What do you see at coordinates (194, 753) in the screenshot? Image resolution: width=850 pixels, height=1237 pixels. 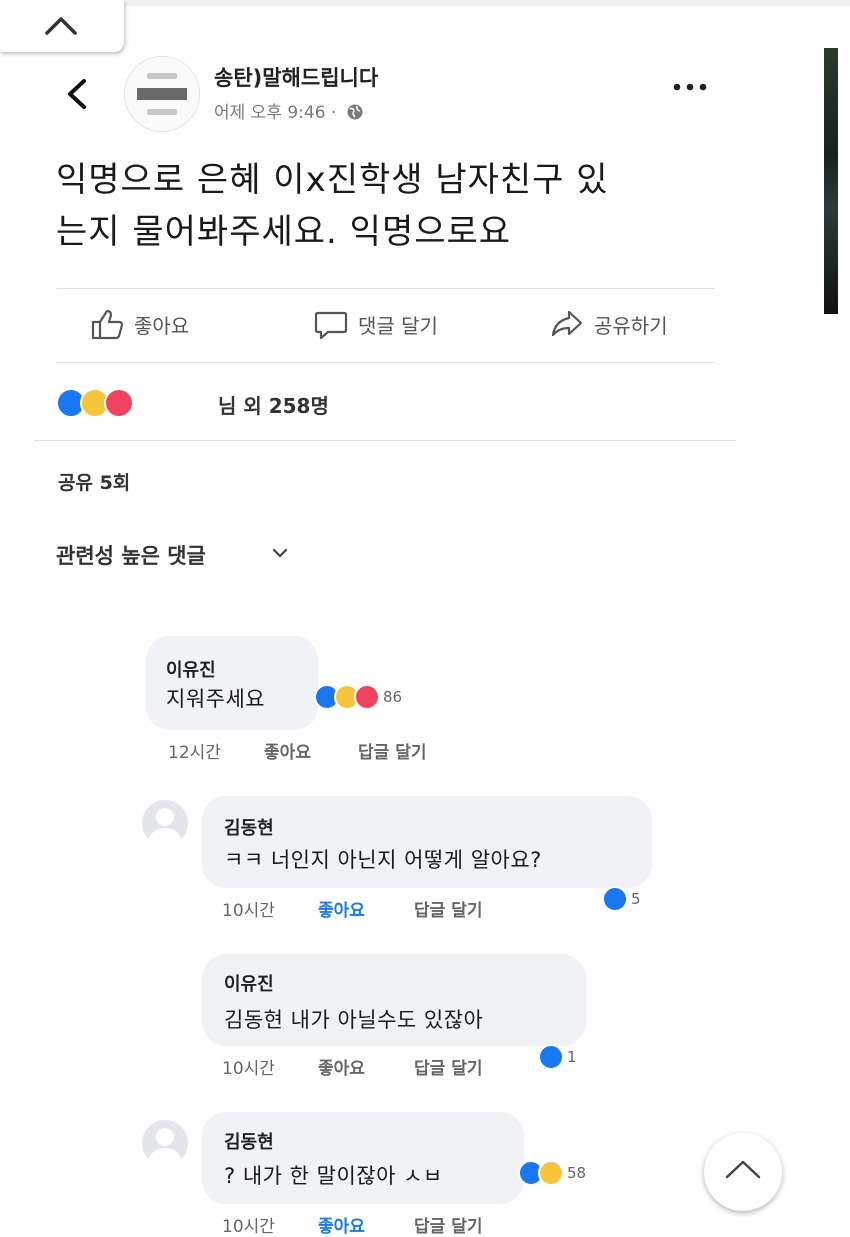 I see `comment-time: 12시간` at bounding box center [194, 753].